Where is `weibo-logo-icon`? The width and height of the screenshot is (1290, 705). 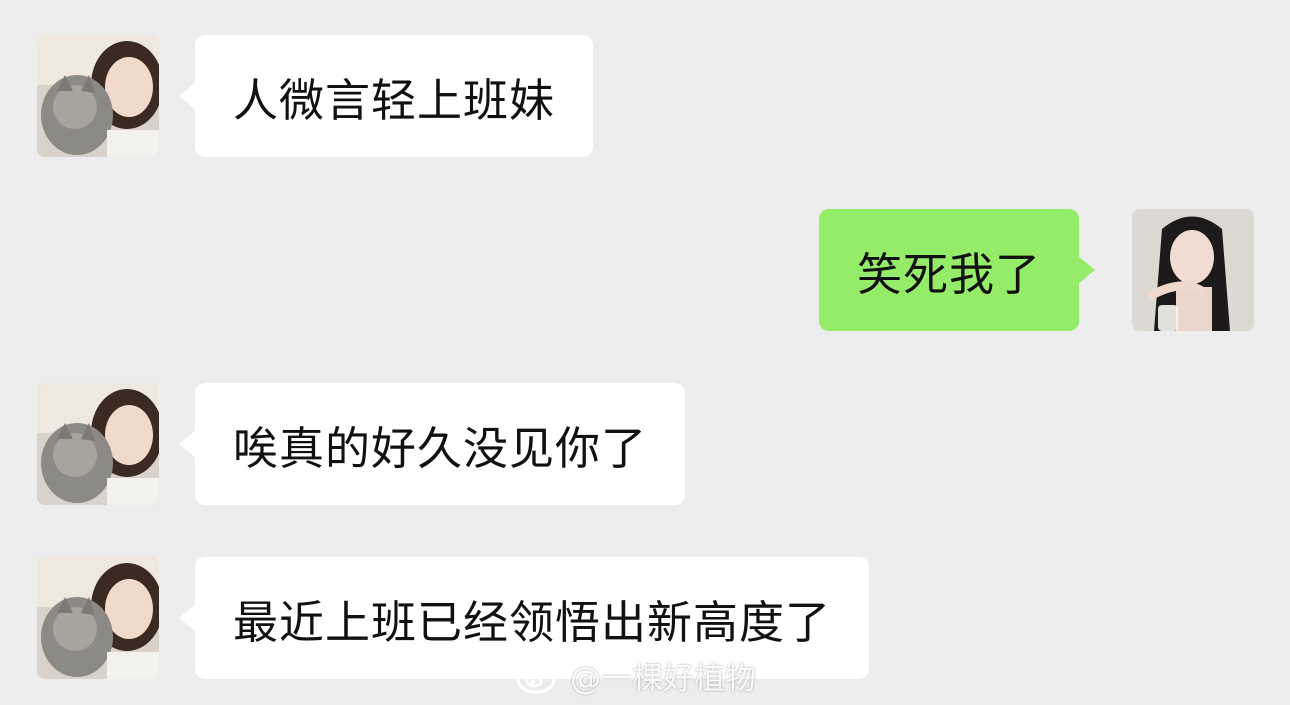
weibo-logo-icon is located at coordinates (538, 676).